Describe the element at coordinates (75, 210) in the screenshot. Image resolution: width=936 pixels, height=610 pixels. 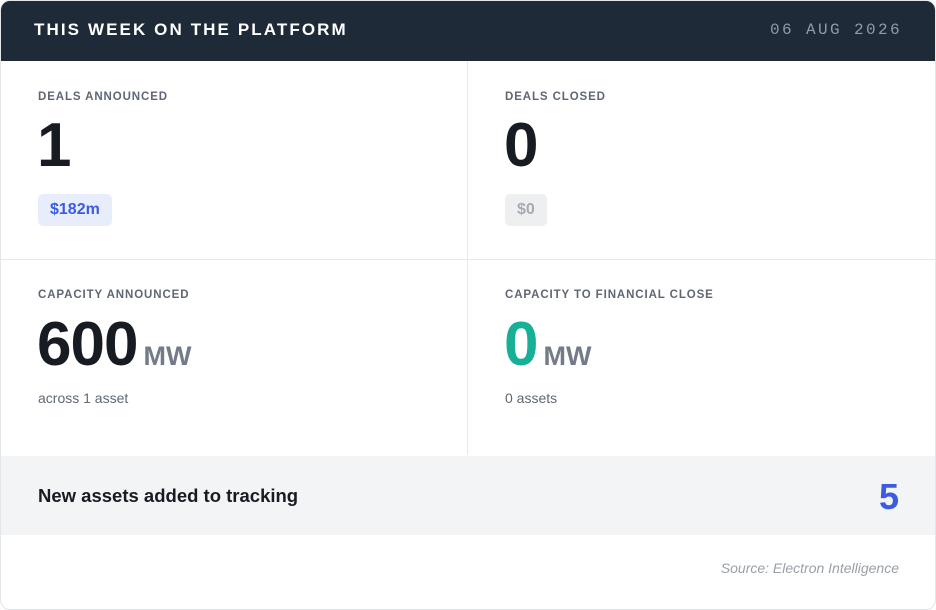
I see `deals-announced-amount-badge: $182m` at that location.